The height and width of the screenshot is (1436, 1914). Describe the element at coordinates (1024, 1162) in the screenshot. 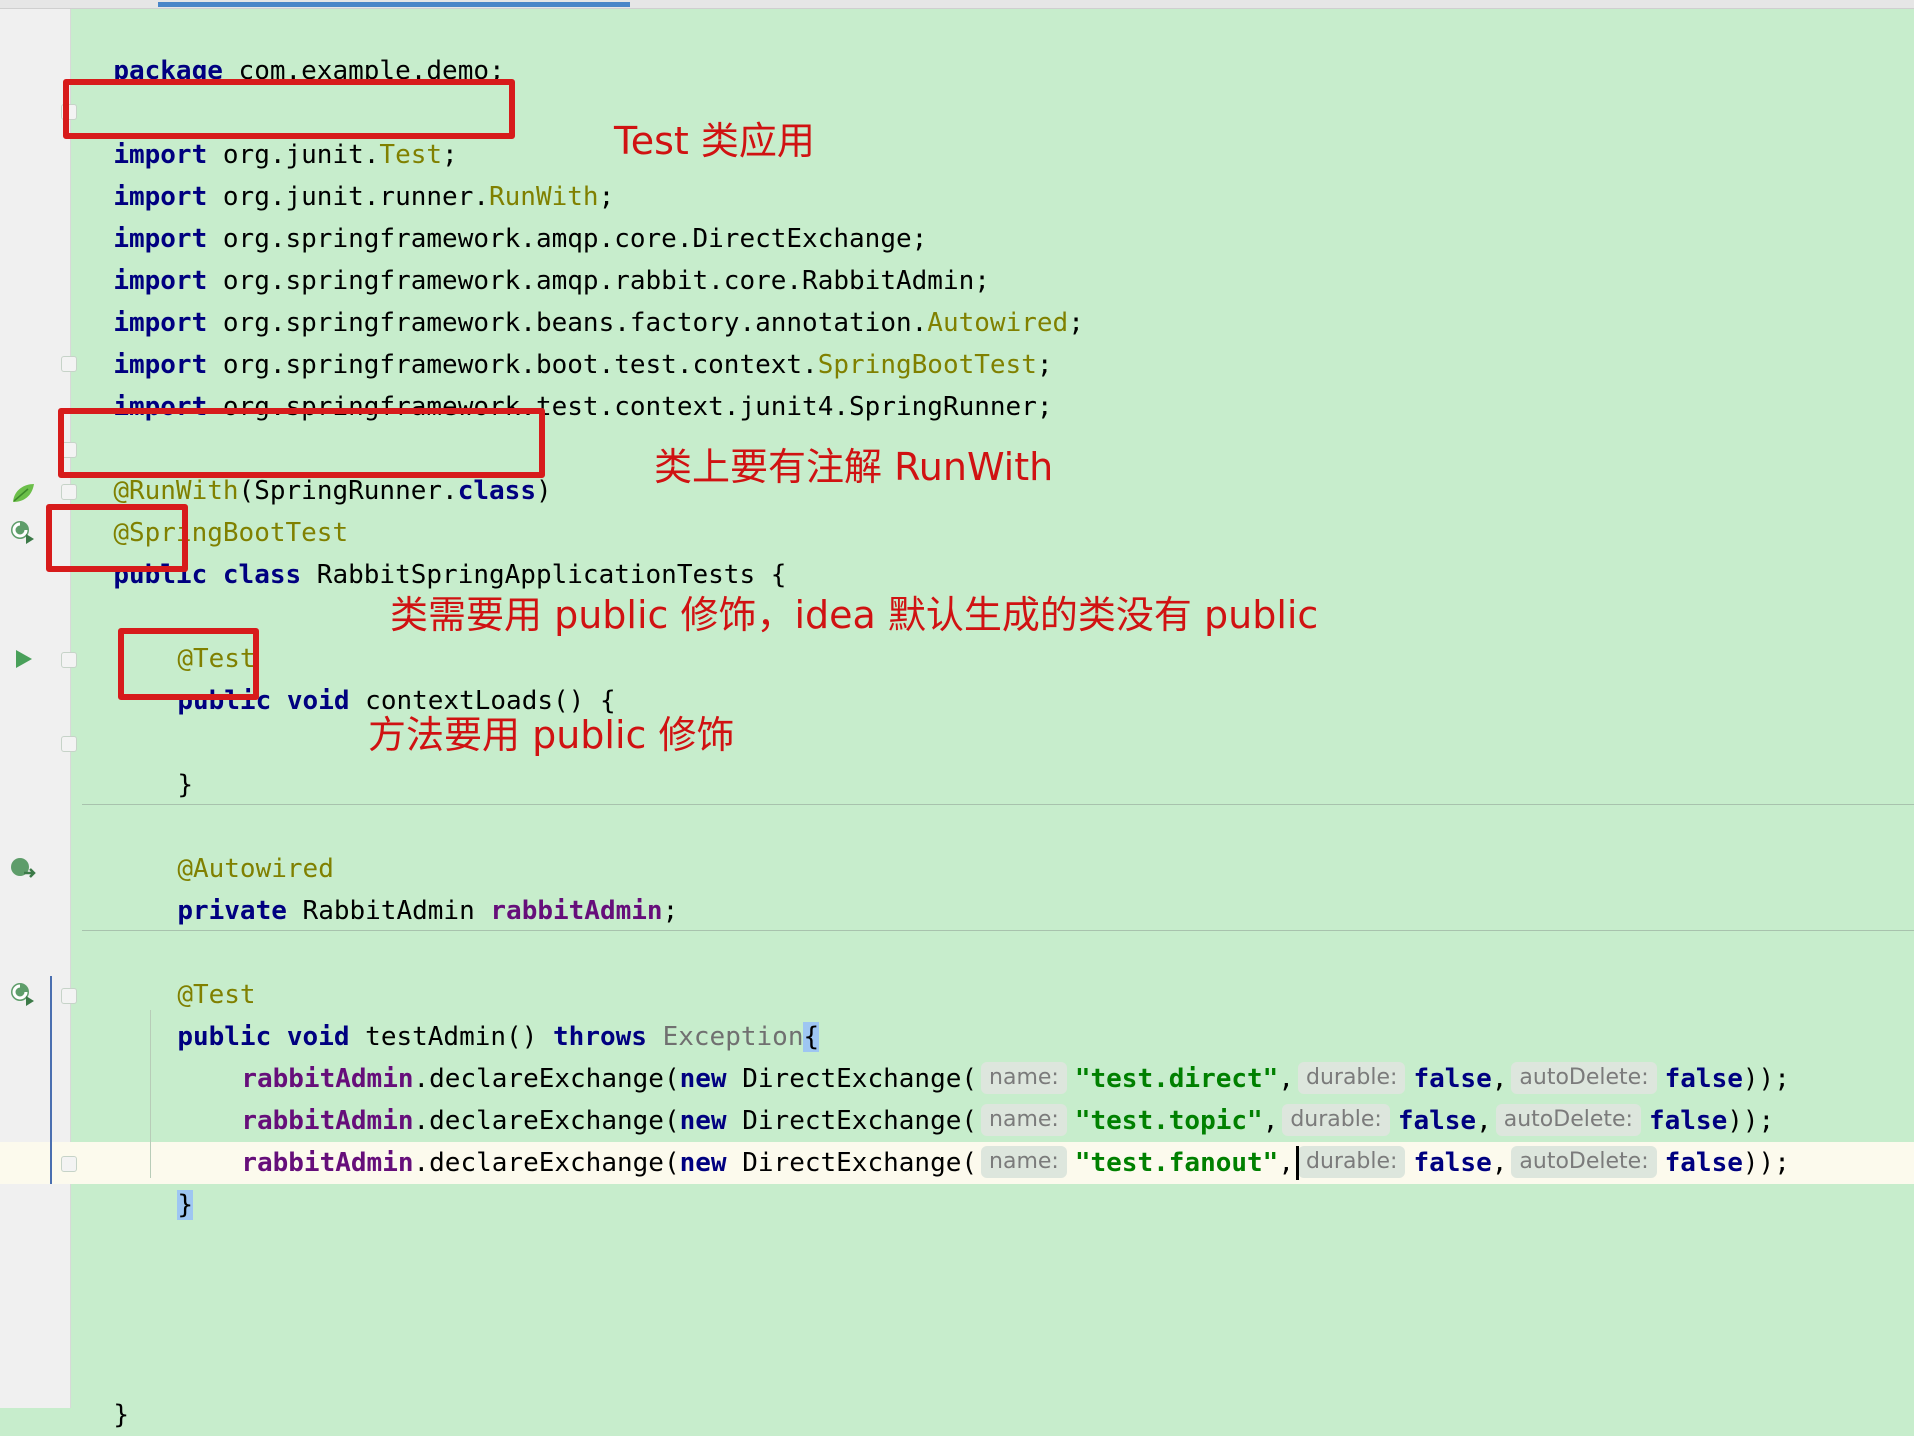

I see `parameter-hint: name:` at that location.